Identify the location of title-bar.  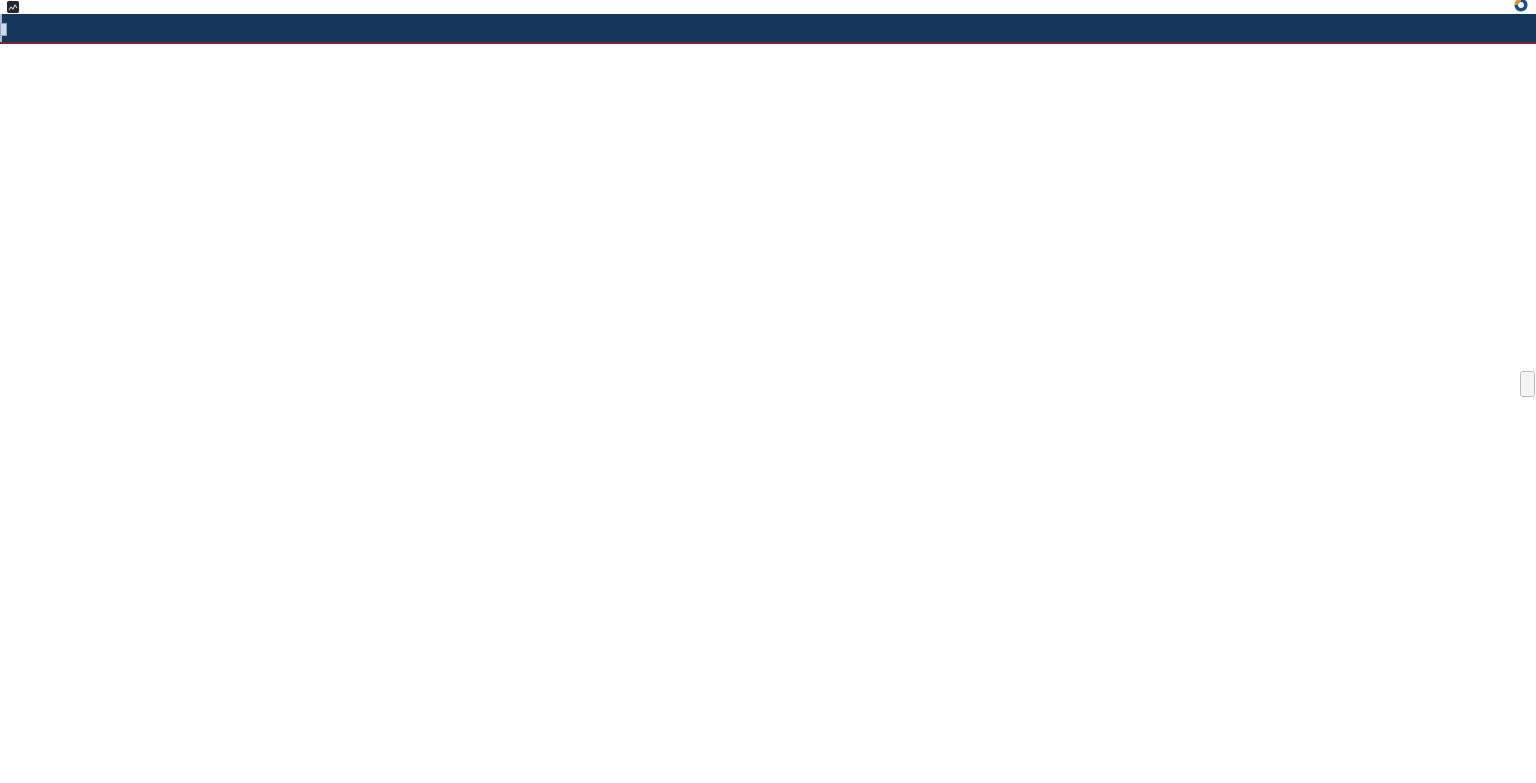
(768, 7).